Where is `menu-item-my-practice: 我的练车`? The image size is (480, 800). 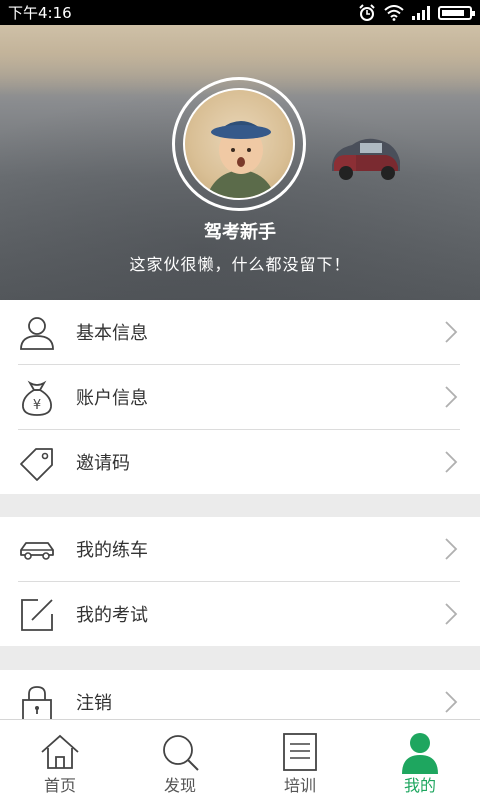
menu-item-my-practice: 我的练车 is located at coordinates (240, 549).